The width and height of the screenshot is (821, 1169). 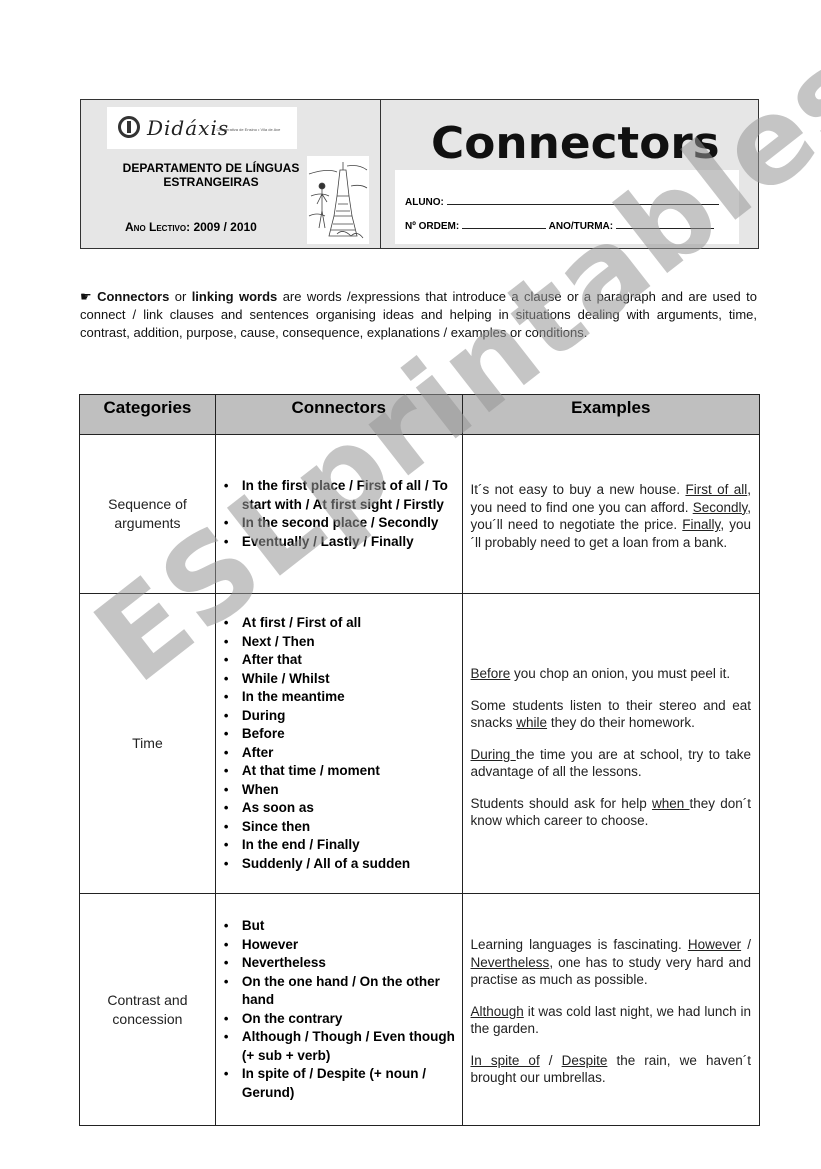 I want to click on number-field, so click(x=504, y=223).